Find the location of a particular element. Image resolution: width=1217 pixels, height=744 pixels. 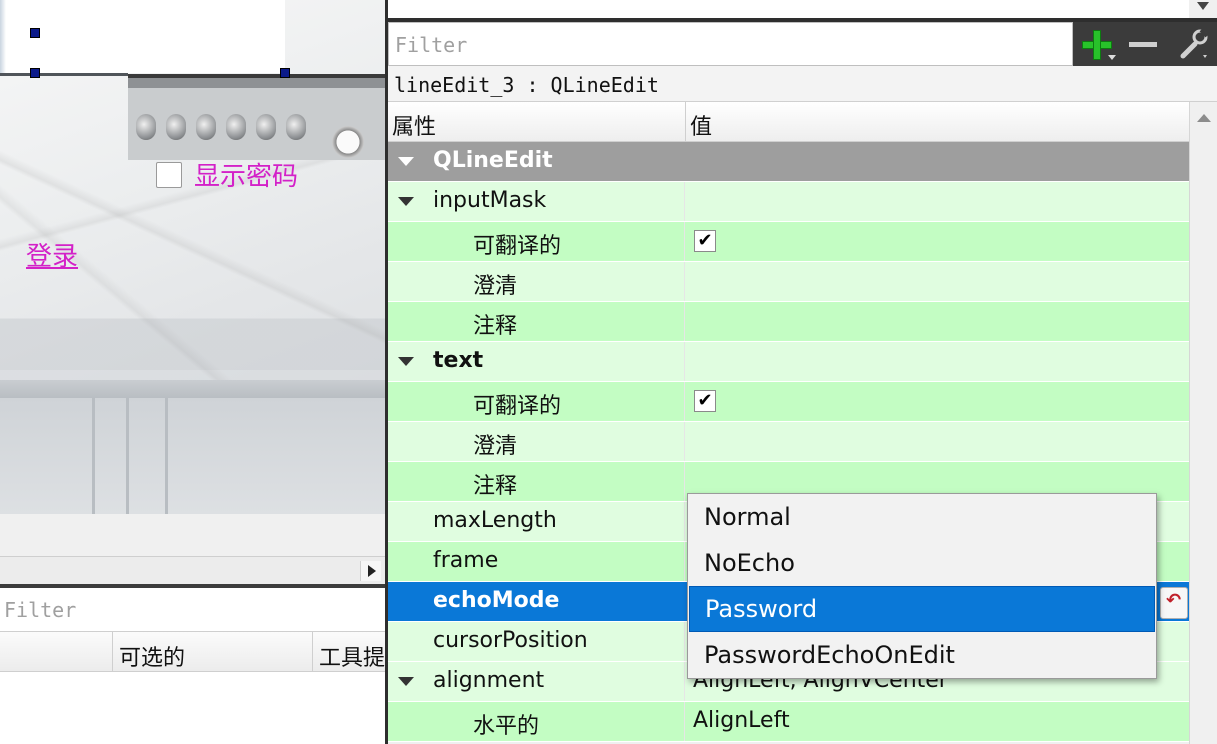

column-header-value: 值 is located at coordinates (937, 122).